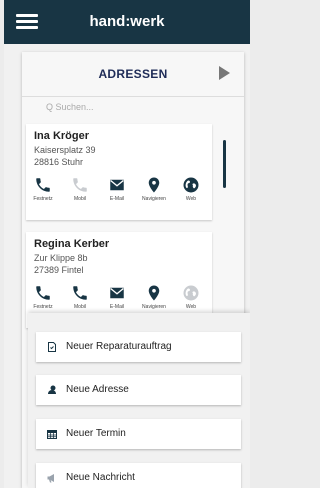 The image size is (320, 488). Describe the element at coordinates (72, 244) in the screenshot. I see `contact-name: Regina Kerber` at that location.